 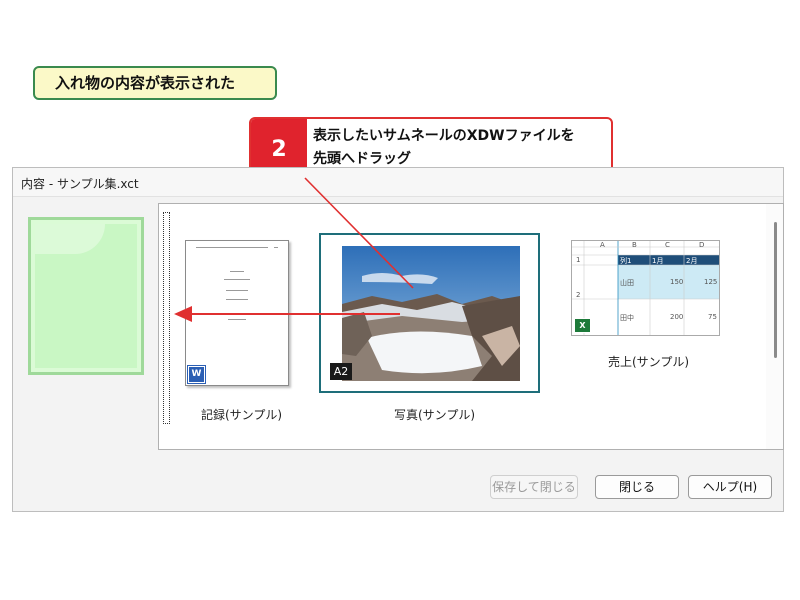 I want to click on document-thumbnail-photo-selected: A2, so click(x=429, y=313).